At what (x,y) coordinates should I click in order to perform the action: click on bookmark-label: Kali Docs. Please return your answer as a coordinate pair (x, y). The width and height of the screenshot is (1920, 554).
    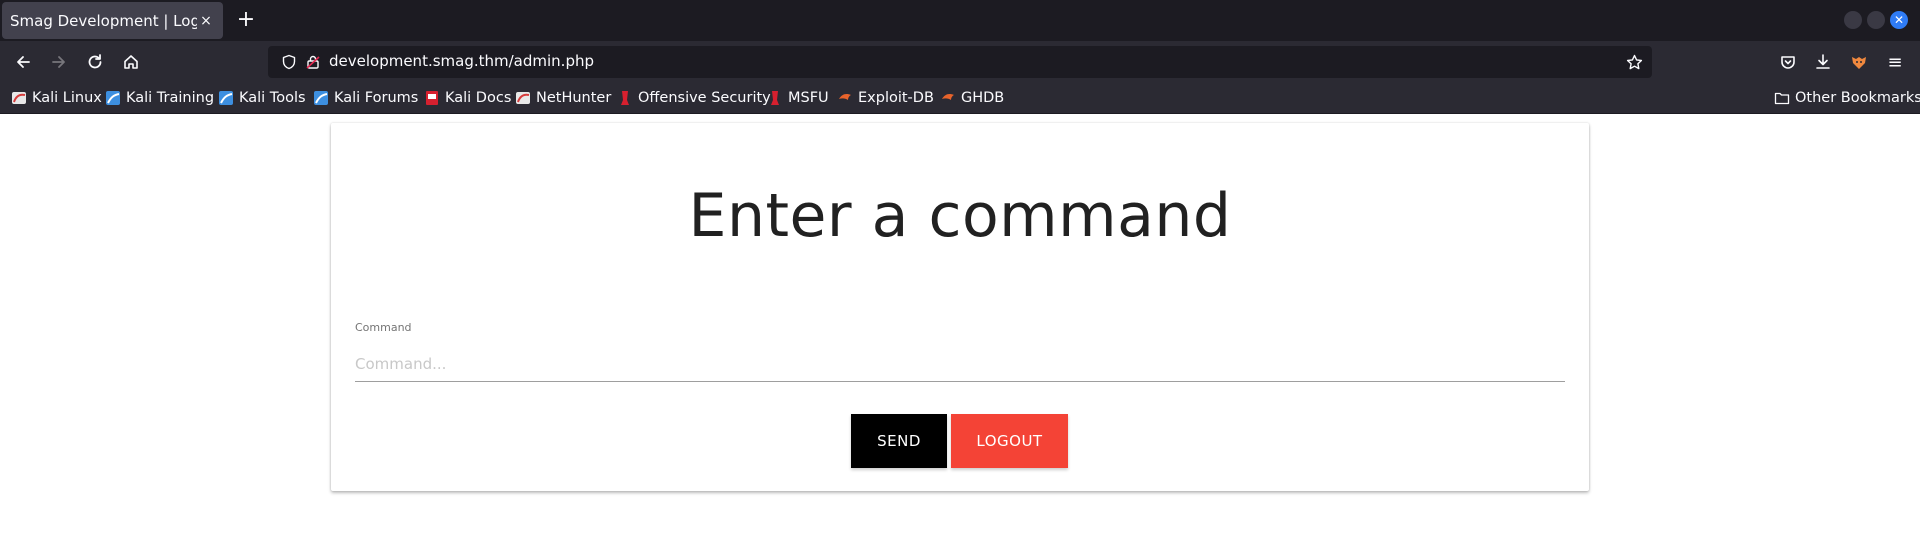
    Looking at the image, I should click on (478, 98).